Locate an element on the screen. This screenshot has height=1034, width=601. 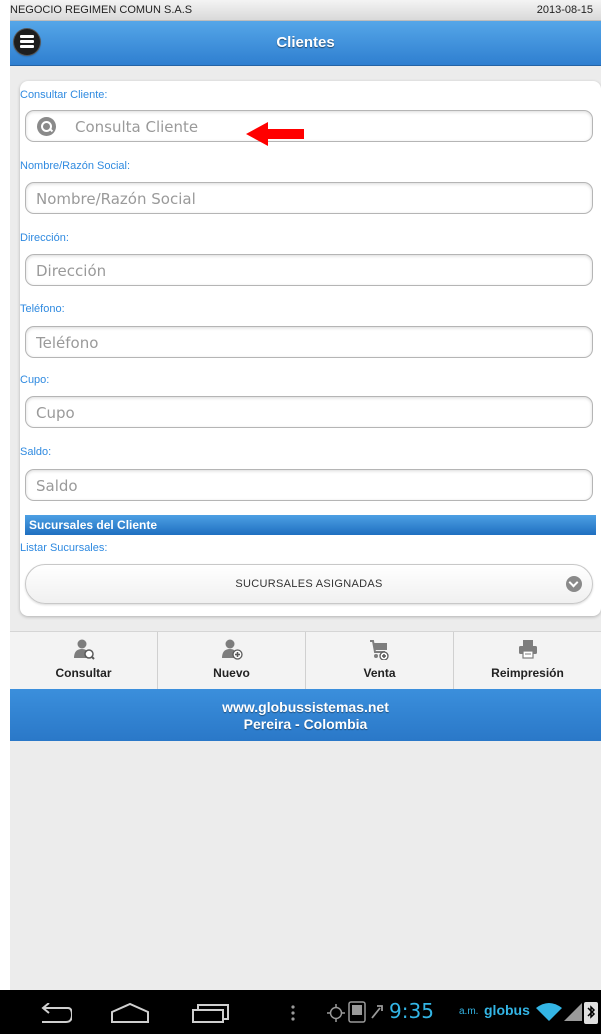
sucursales-select: SUCURSALES ASIGNADAS is located at coordinates (309, 584).